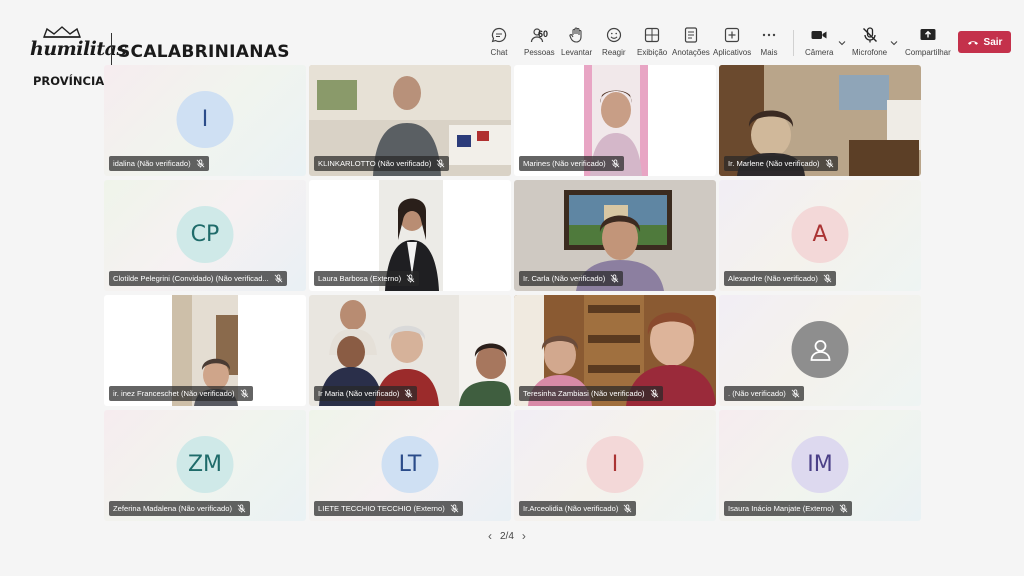  I want to click on participant-name: Marines (Não verificado), so click(564, 163).